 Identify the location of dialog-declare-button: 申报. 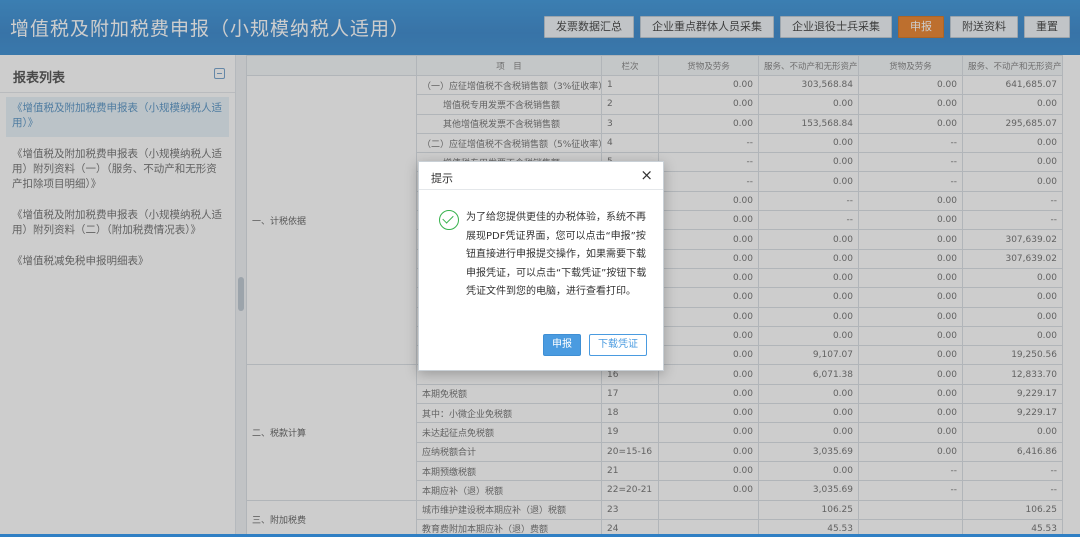
(562, 345).